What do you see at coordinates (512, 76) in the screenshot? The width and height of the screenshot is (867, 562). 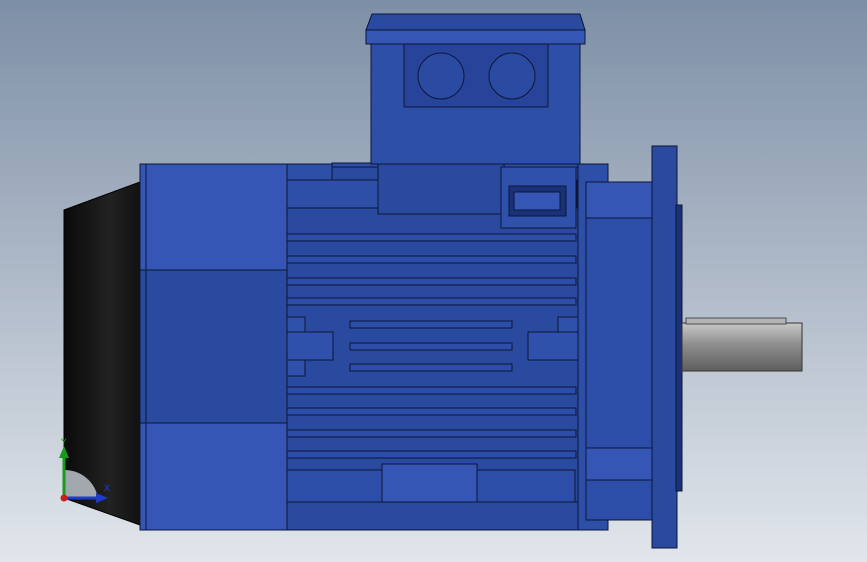 I see `cable-gland-right` at bounding box center [512, 76].